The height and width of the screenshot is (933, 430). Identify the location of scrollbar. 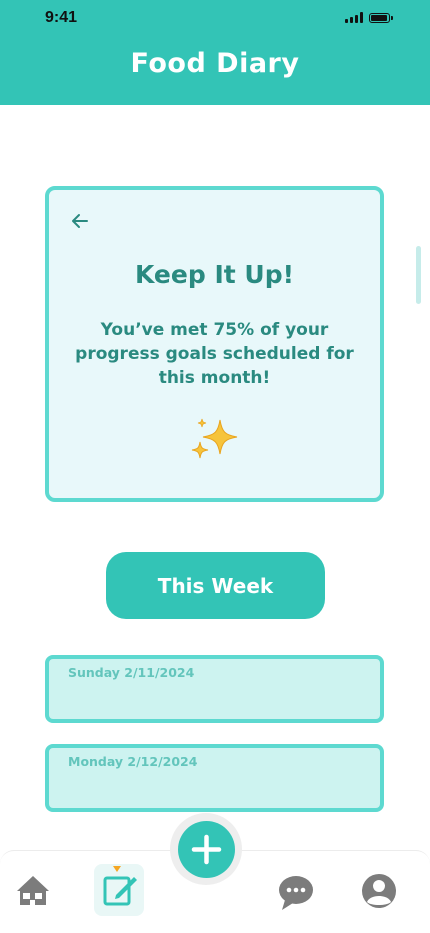
(418, 275).